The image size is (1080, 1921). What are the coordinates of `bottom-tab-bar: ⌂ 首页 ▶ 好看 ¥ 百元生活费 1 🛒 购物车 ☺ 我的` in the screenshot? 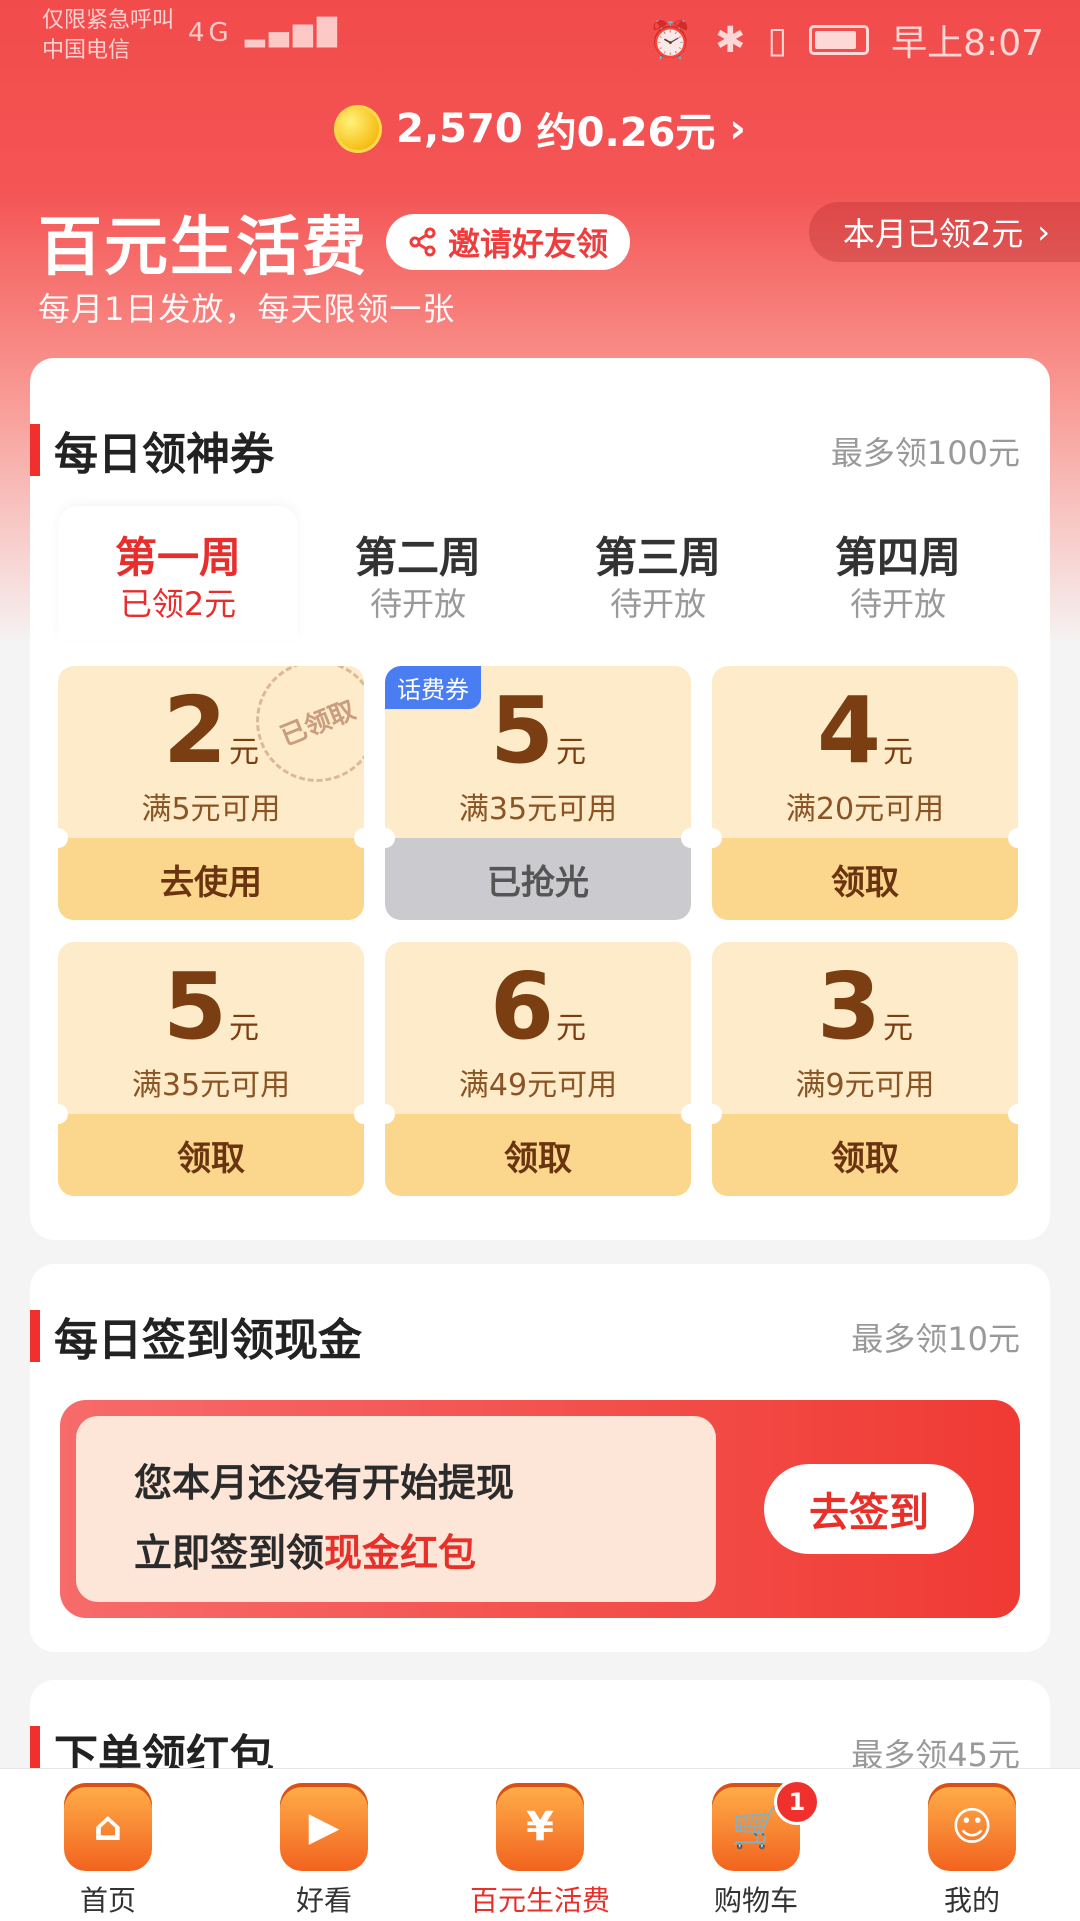 It's located at (540, 1844).